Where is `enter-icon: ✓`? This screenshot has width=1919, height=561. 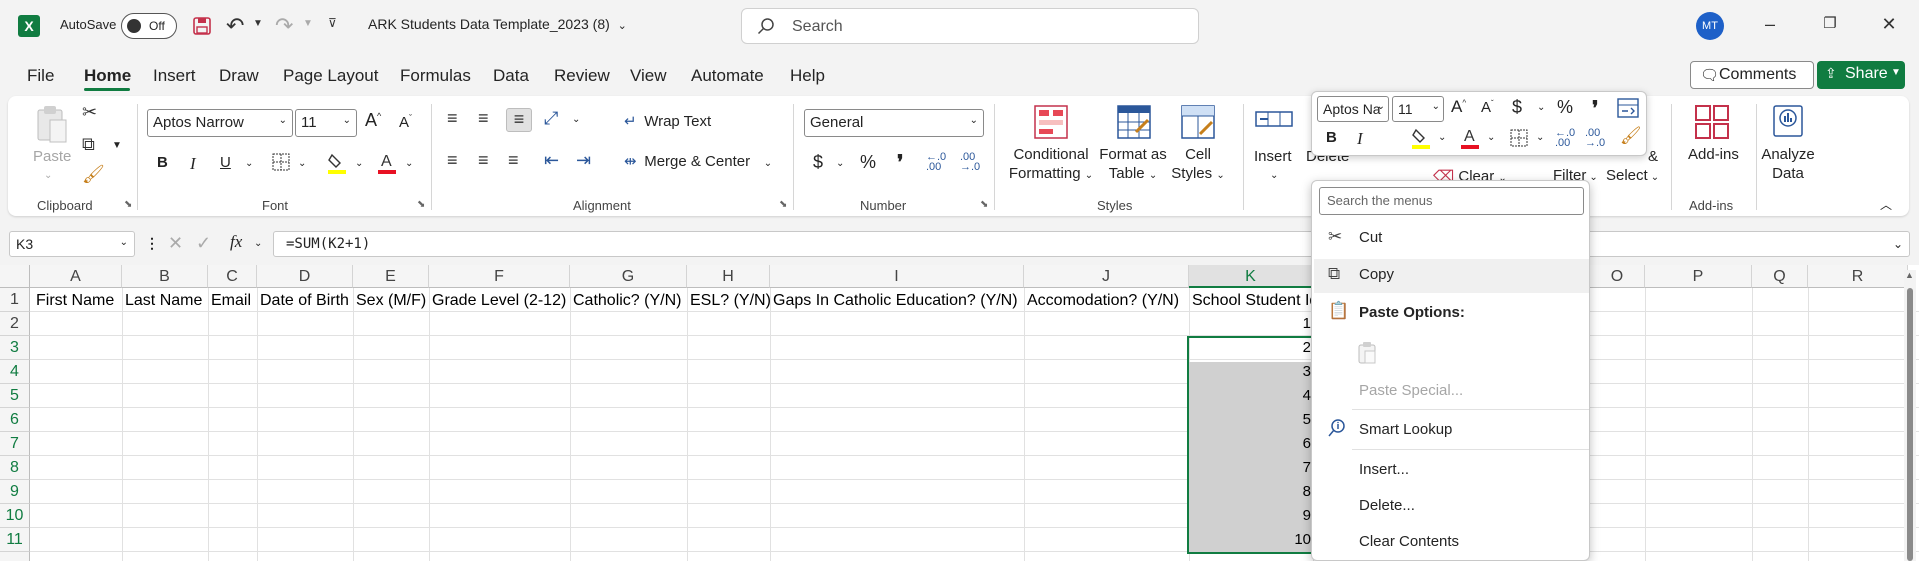 enter-icon: ✓ is located at coordinates (203, 243).